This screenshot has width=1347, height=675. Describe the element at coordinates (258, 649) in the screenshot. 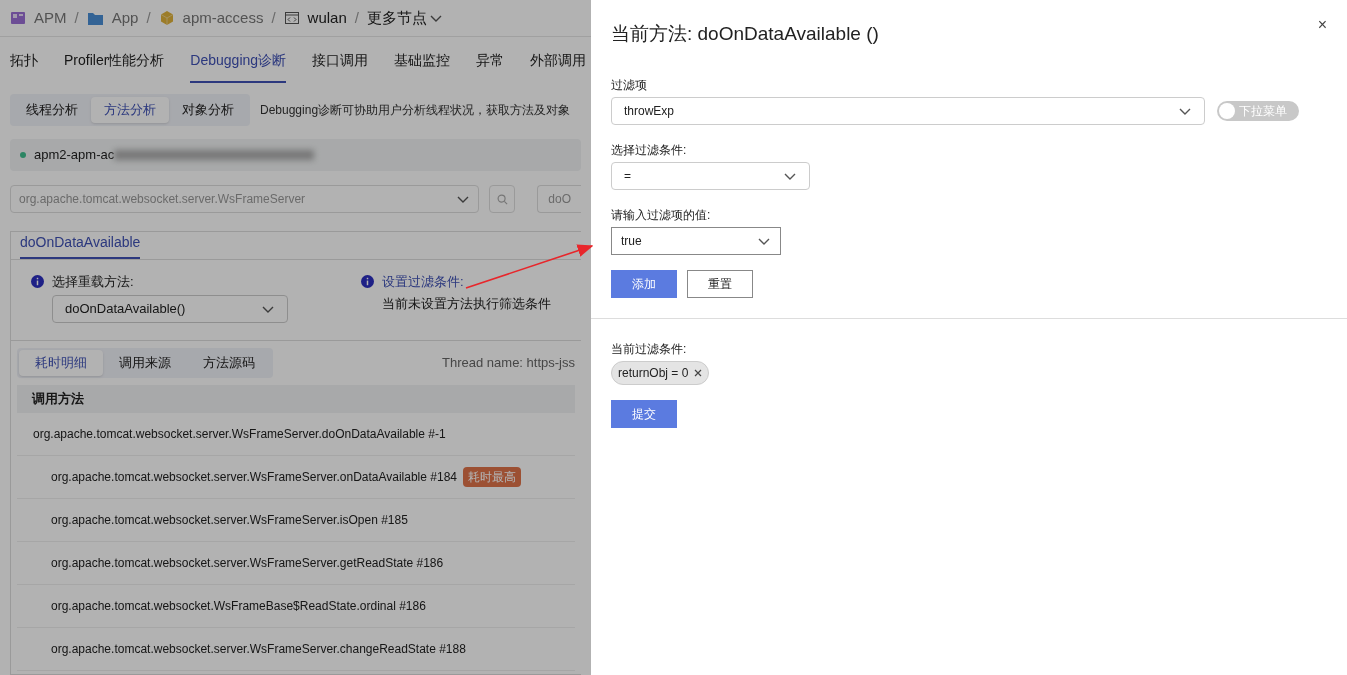

I see `table-cell-text: org.apache.tomcat.websocket.server.WsFrameServer.changeReadState #188` at that location.